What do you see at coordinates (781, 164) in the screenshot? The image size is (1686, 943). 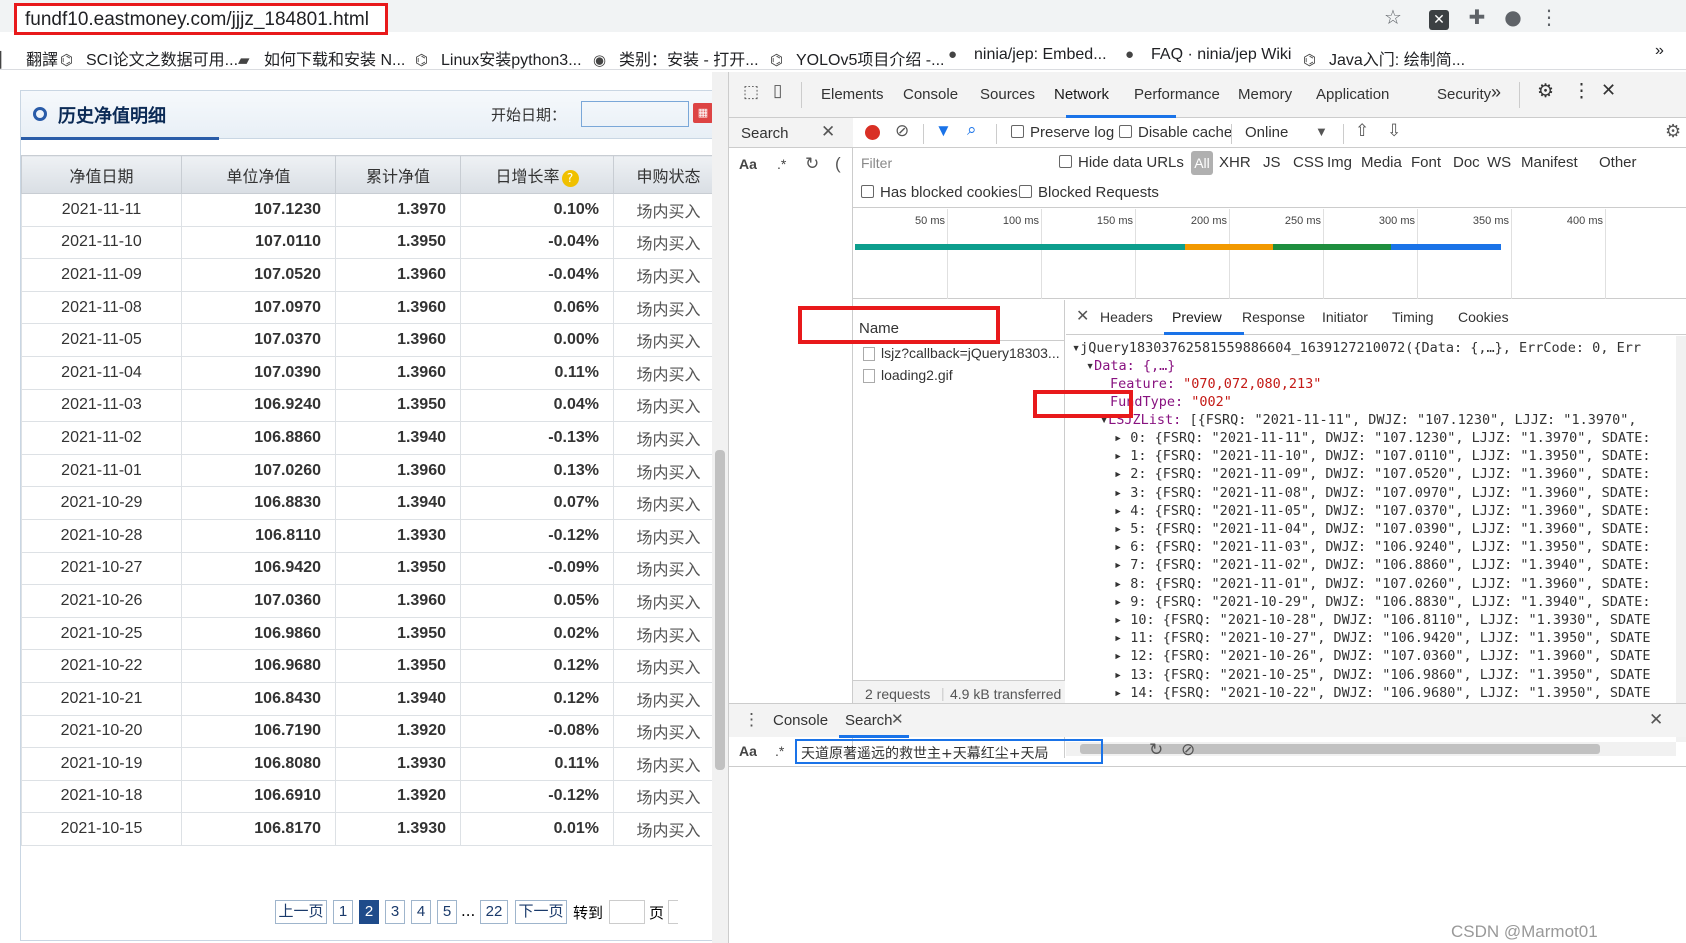 I see `regex-icon: .*` at bounding box center [781, 164].